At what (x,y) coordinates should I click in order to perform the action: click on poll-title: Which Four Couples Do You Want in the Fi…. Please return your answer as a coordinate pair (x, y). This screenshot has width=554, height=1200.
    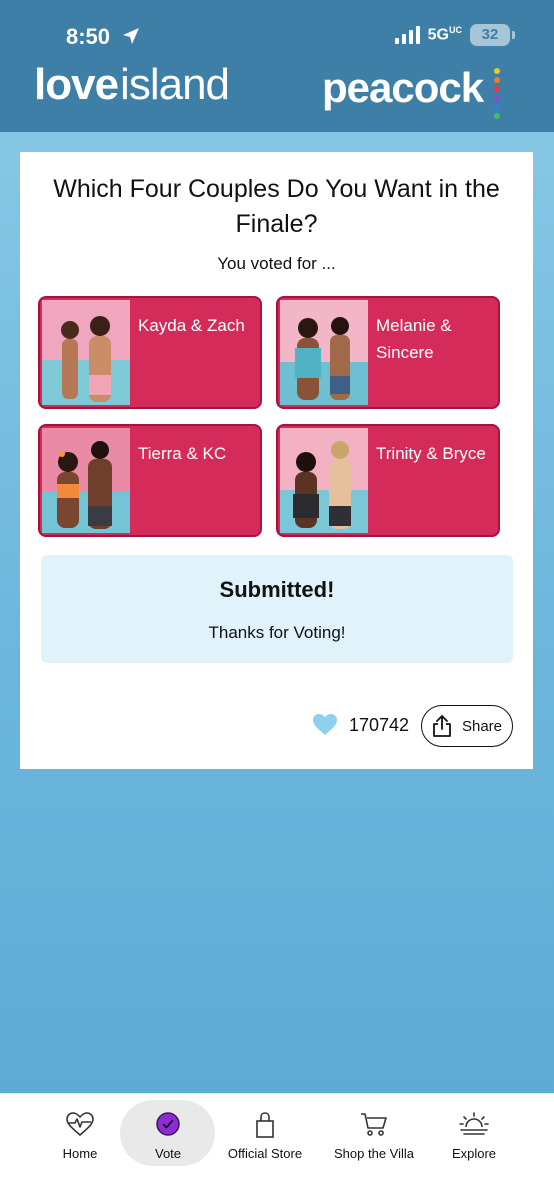
    Looking at the image, I should click on (276, 206).